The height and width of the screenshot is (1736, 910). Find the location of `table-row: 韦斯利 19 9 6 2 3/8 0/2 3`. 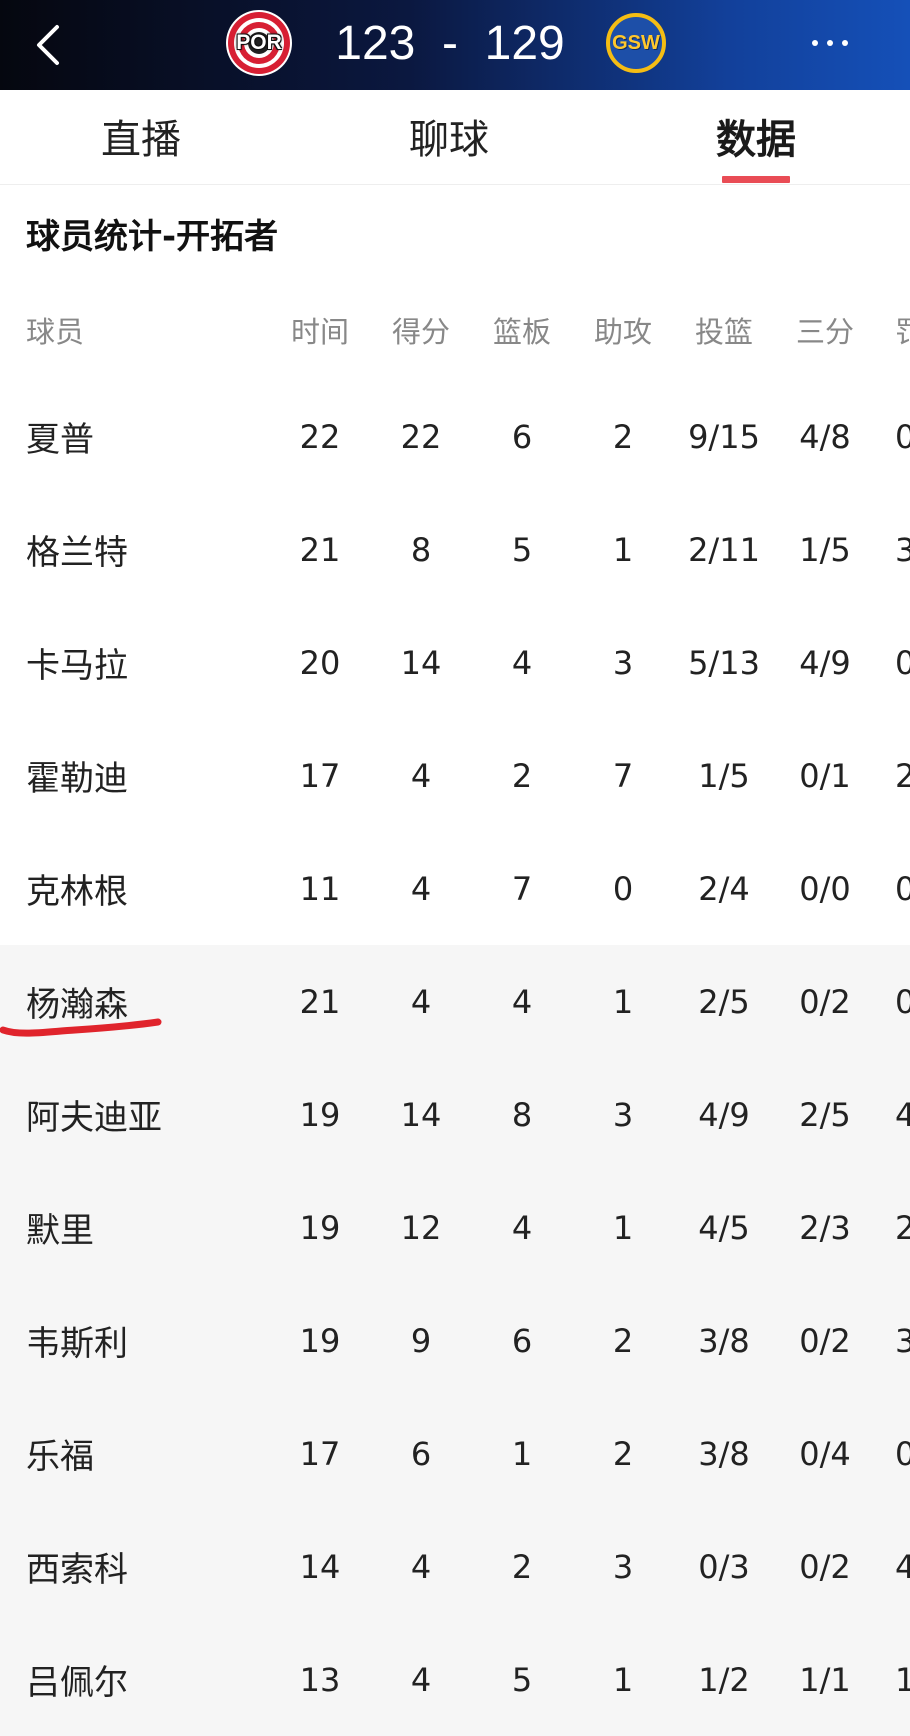

table-row: 韦斯利 19 9 6 2 3/8 0/2 3 is located at coordinates (455, 1340).